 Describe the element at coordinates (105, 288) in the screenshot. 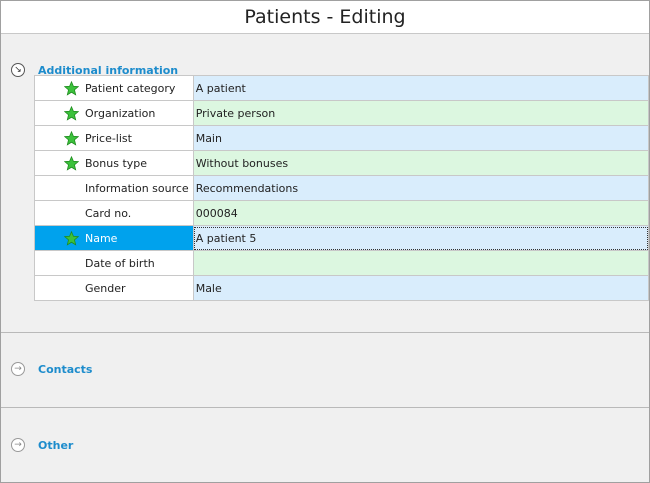

I see `field-label: Gender` at that location.